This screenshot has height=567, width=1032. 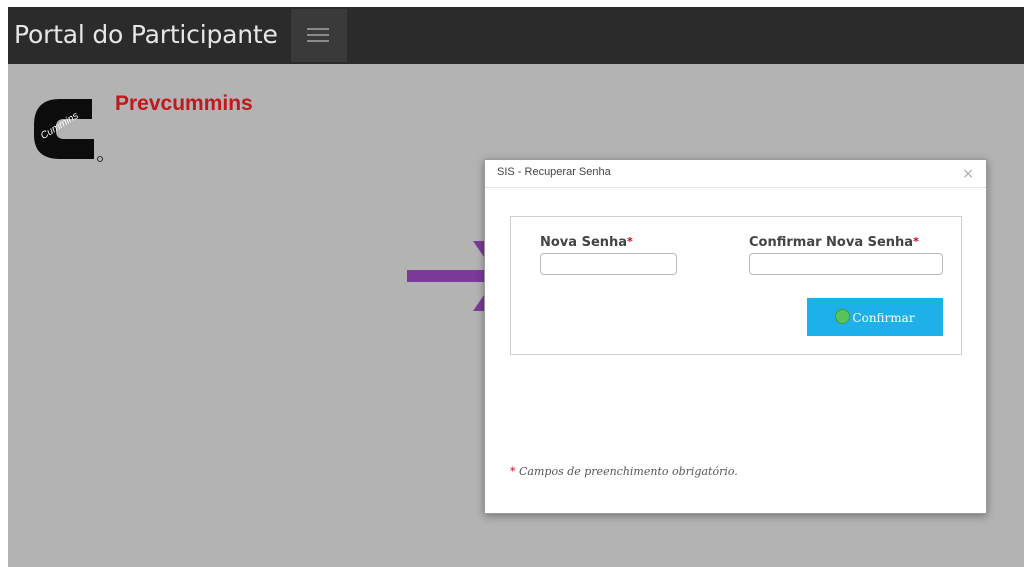 I want to click on dialog-header: SIS - Recuperar Senha ×, so click(x=735, y=174).